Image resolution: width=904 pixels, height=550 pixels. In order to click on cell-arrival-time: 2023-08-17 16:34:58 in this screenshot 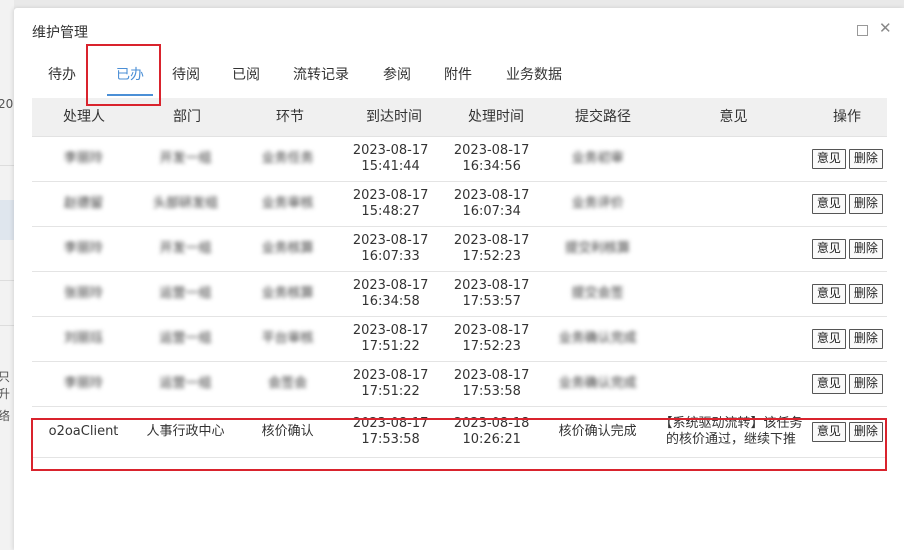, I will do `click(390, 294)`.